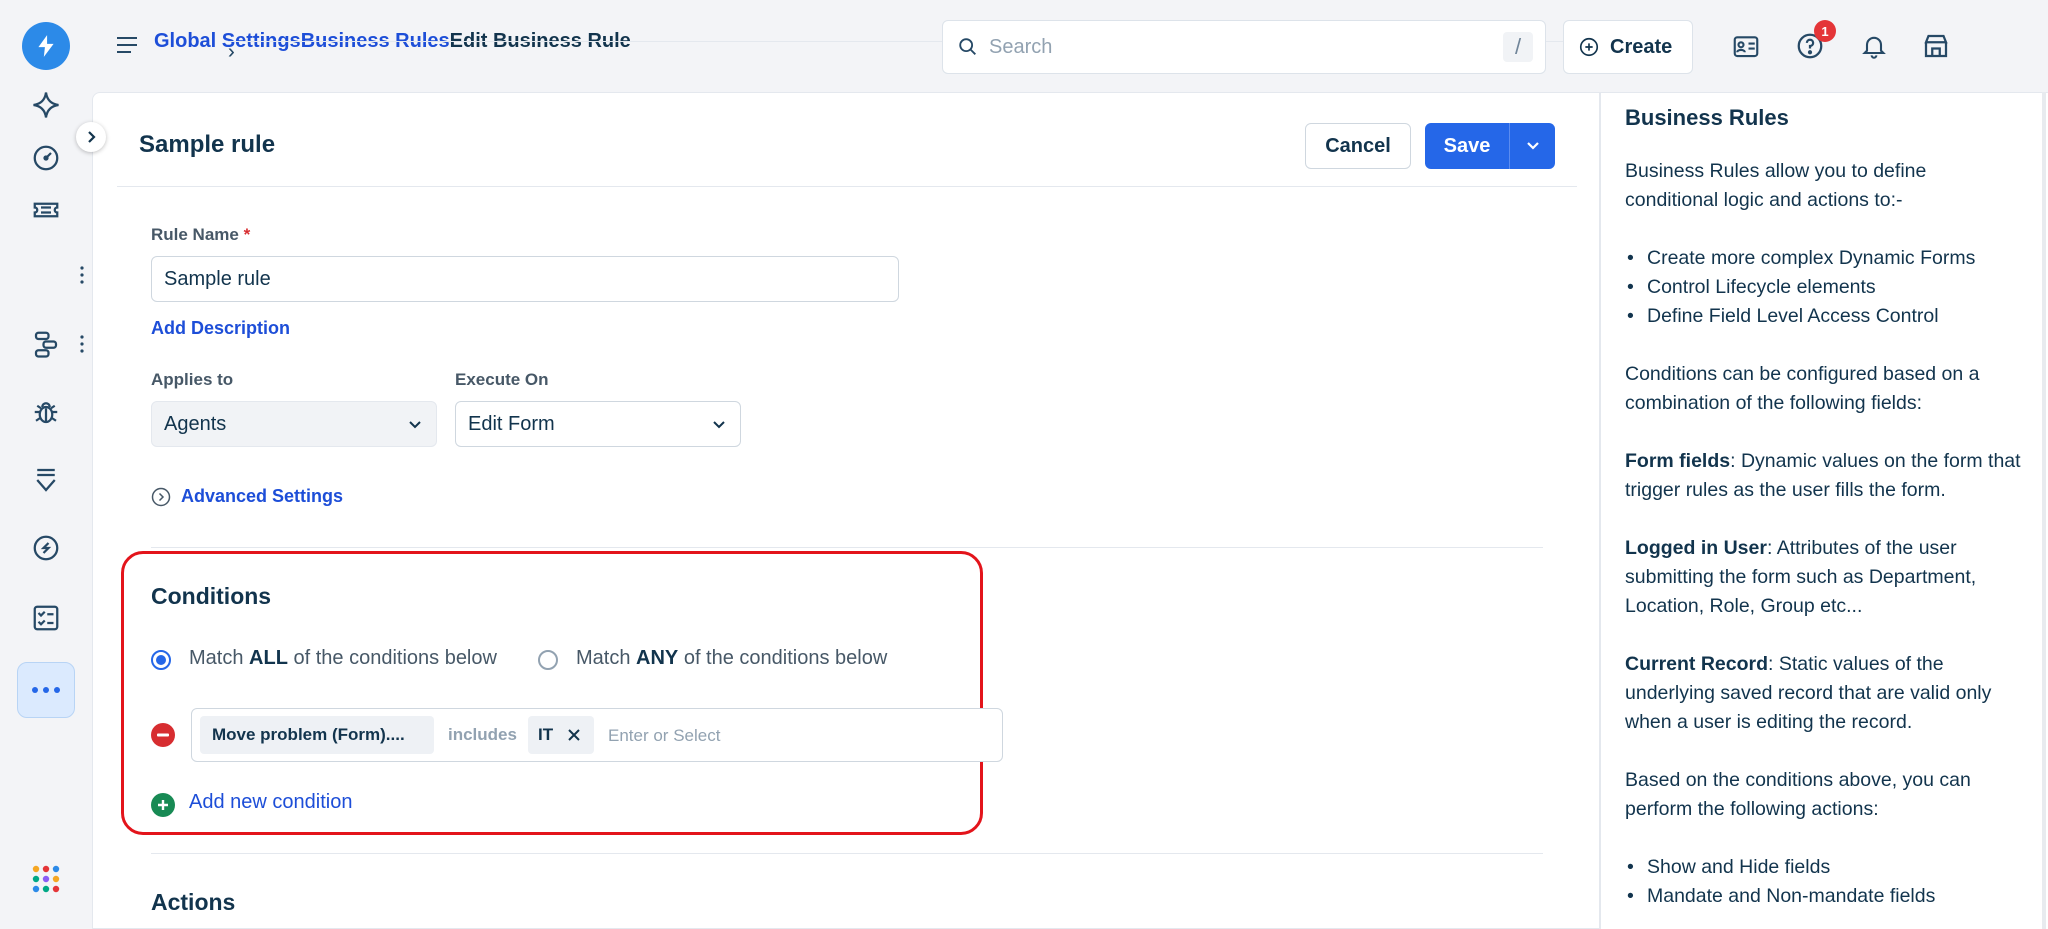 Image resolution: width=2048 pixels, height=929 pixels. I want to click on search-icon, so click(967, 46).